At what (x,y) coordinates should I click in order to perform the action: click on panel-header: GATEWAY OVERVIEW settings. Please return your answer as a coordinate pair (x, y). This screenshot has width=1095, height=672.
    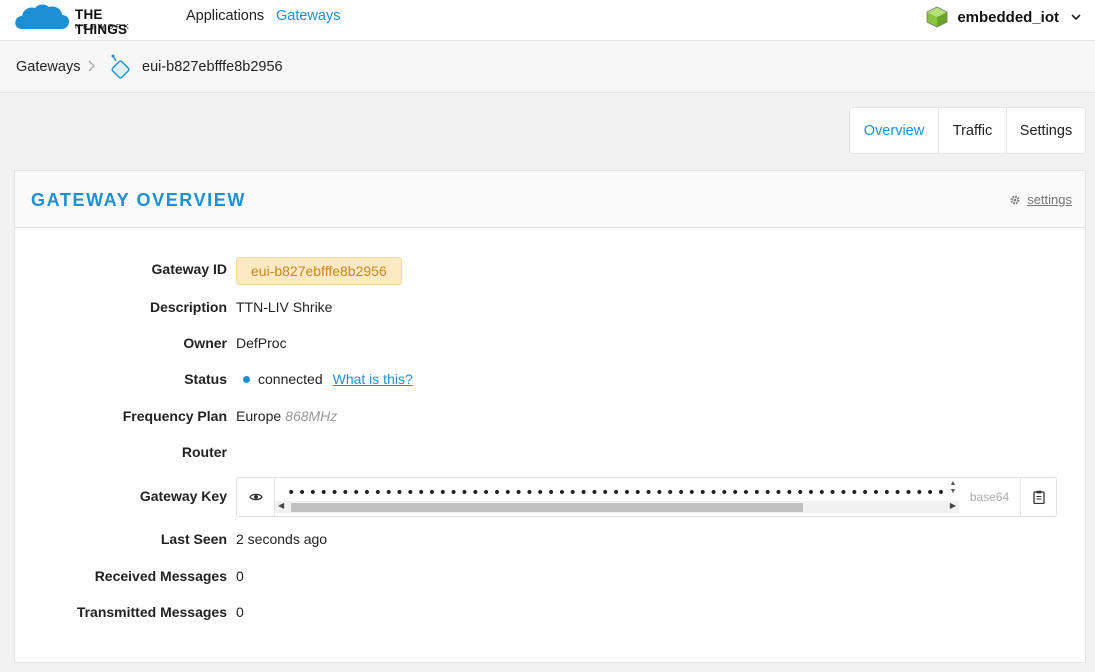
    Looking at the image, I should click on (550, 199).